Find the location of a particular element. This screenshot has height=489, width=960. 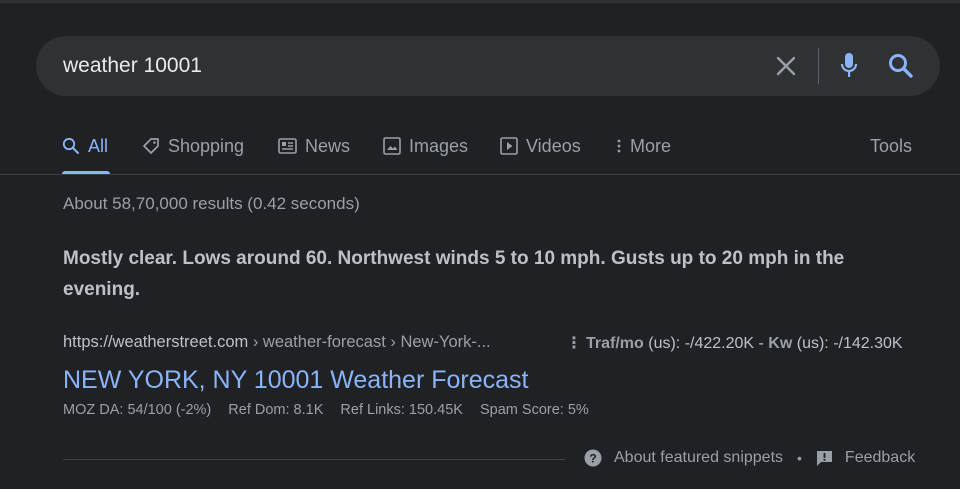

more-vert-icon is located at coordinates (619, 146).